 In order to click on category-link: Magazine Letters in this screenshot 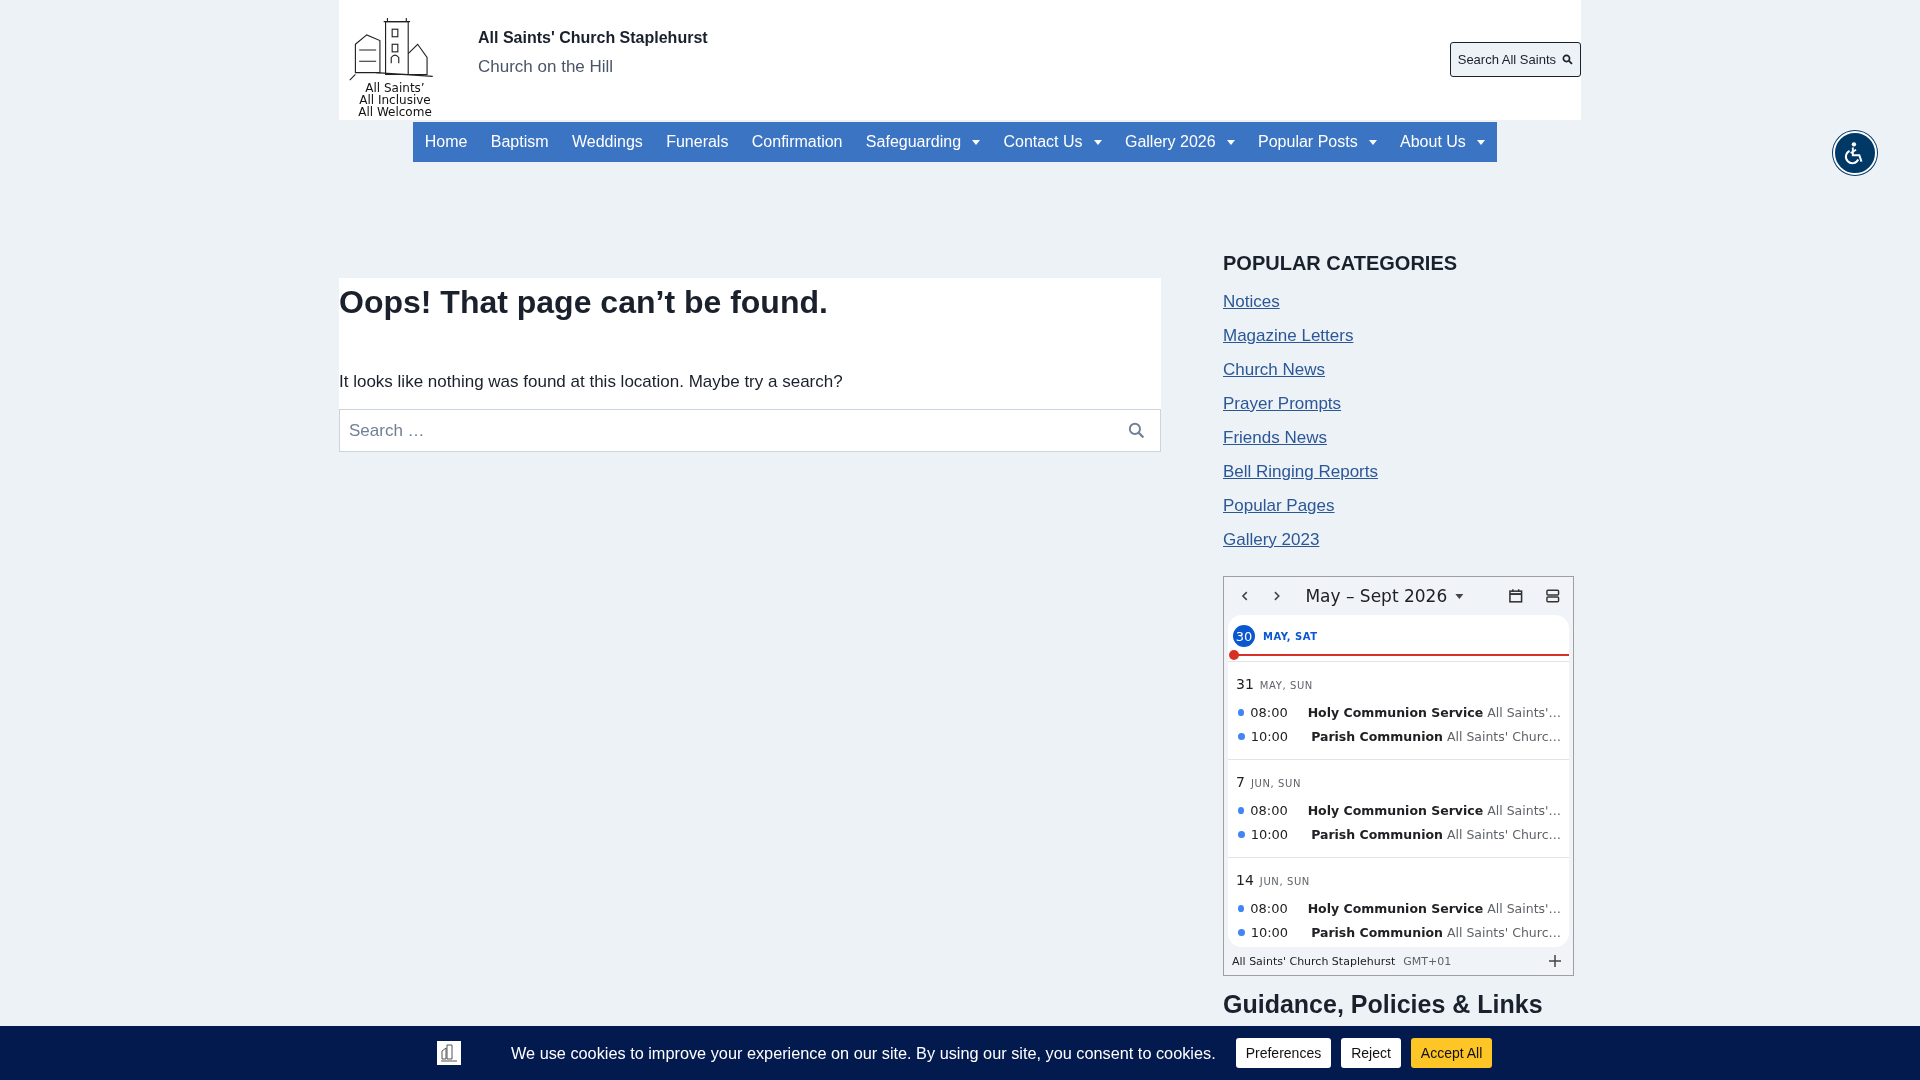, I will do `click(1288, 335)`.